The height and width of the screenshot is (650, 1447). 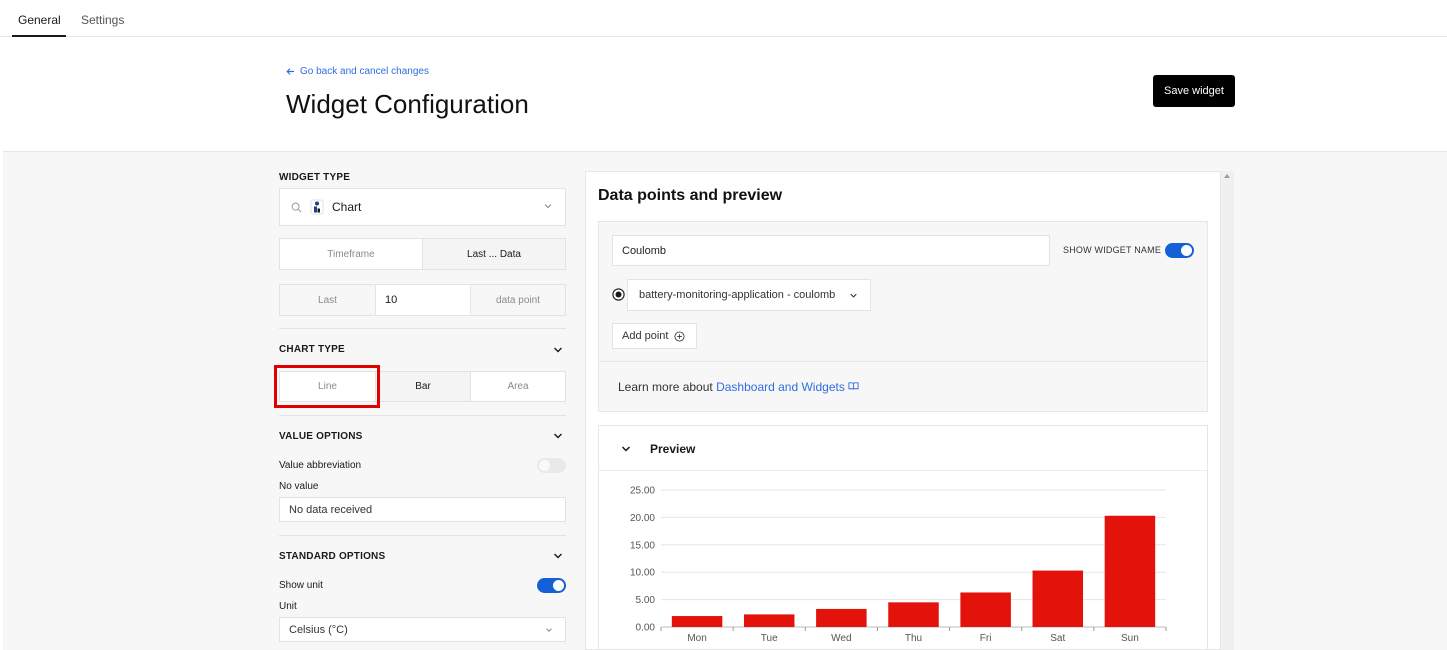 What do you see at coordinates (680, 336) in the screenshot?
I see `add-circle-icon` at bounding box center [680, 336].